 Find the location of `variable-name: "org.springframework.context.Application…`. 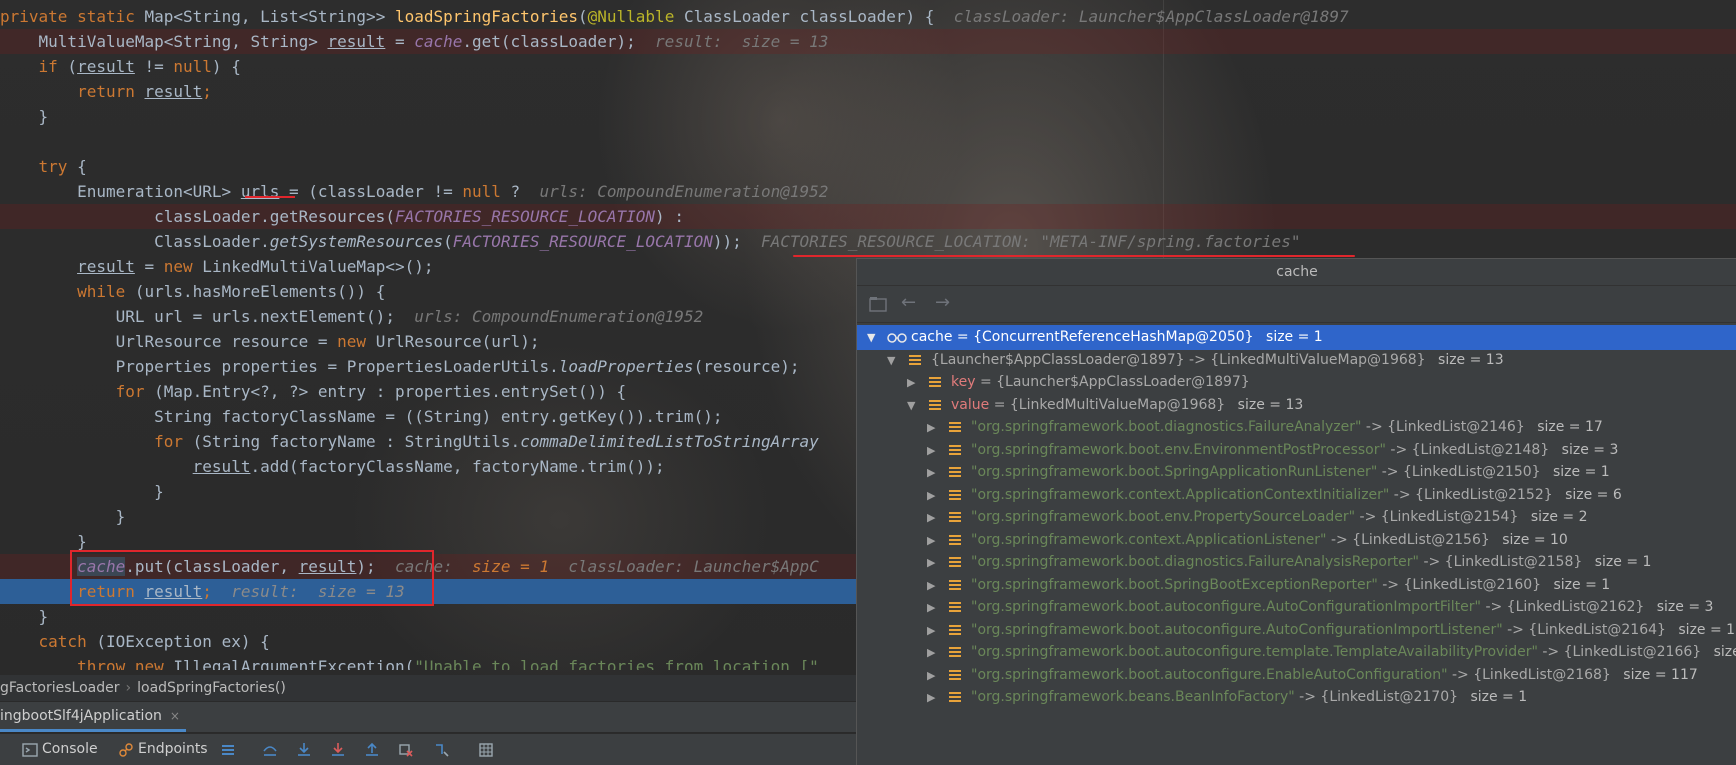

variable-name: "org.springframework.context.Application… is located at coordinates (1149, 539).